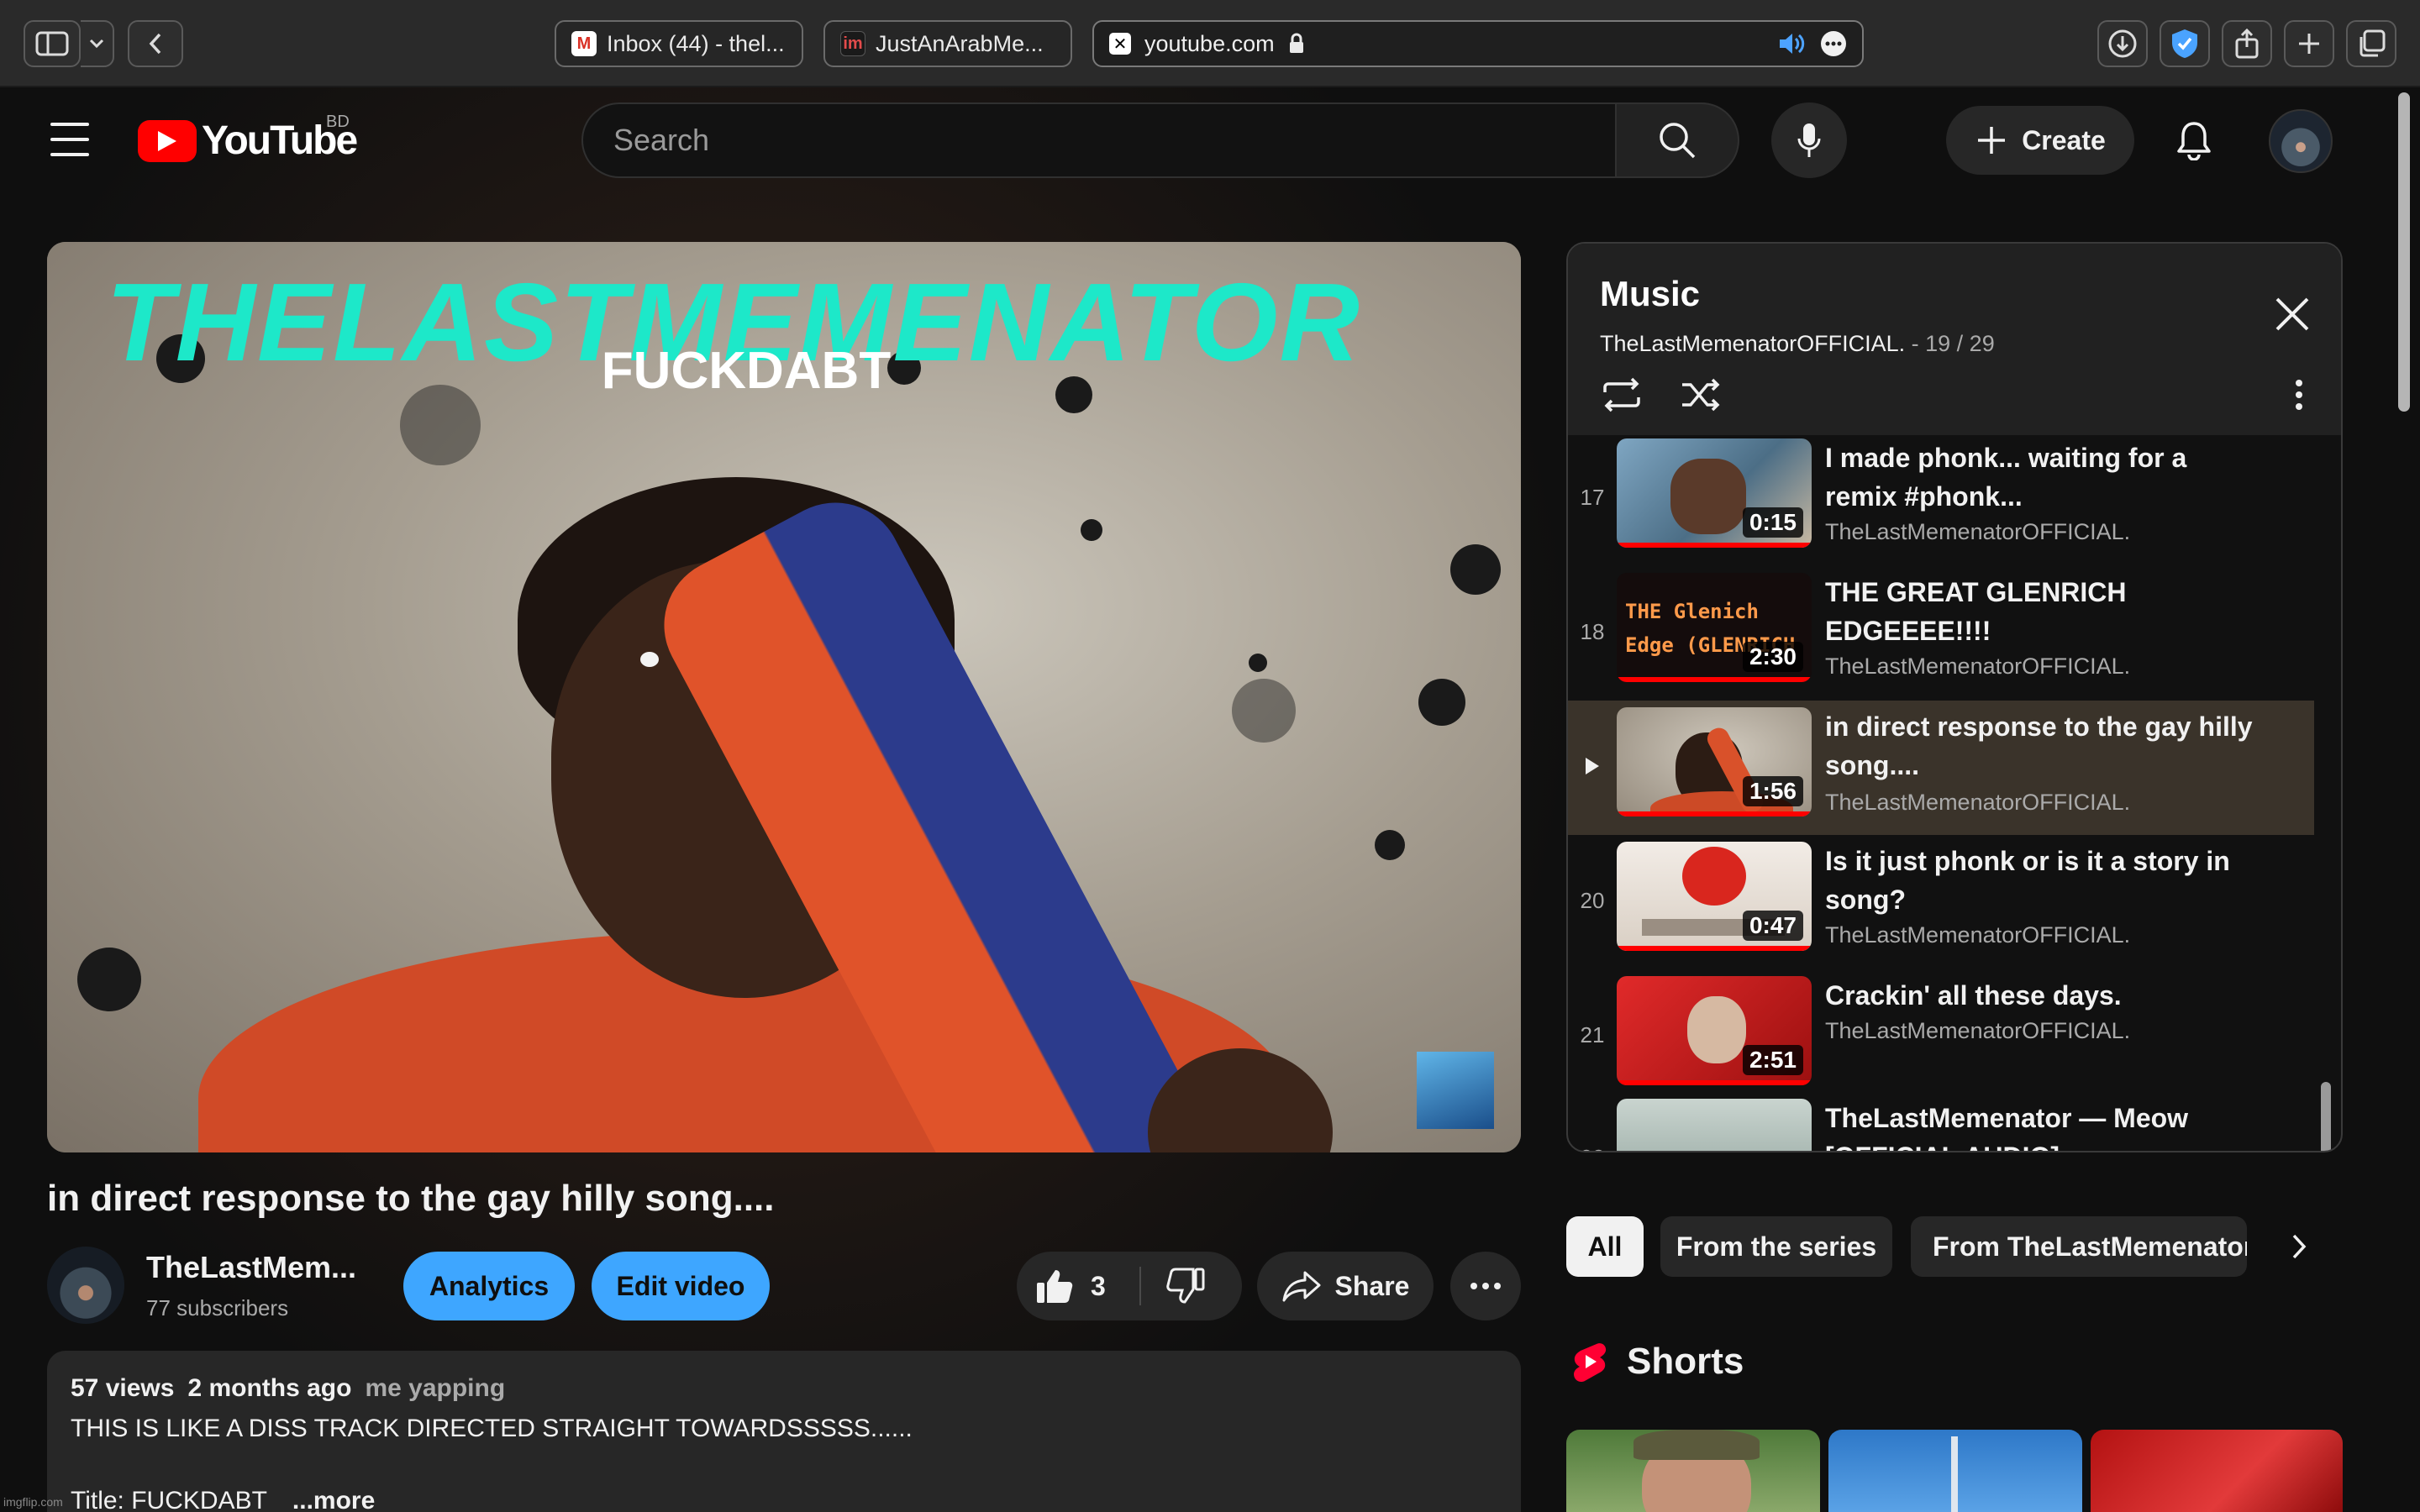 This screenshot has width=2420, height=1512. I want to click on share-button-browser, so click(2247, 43).